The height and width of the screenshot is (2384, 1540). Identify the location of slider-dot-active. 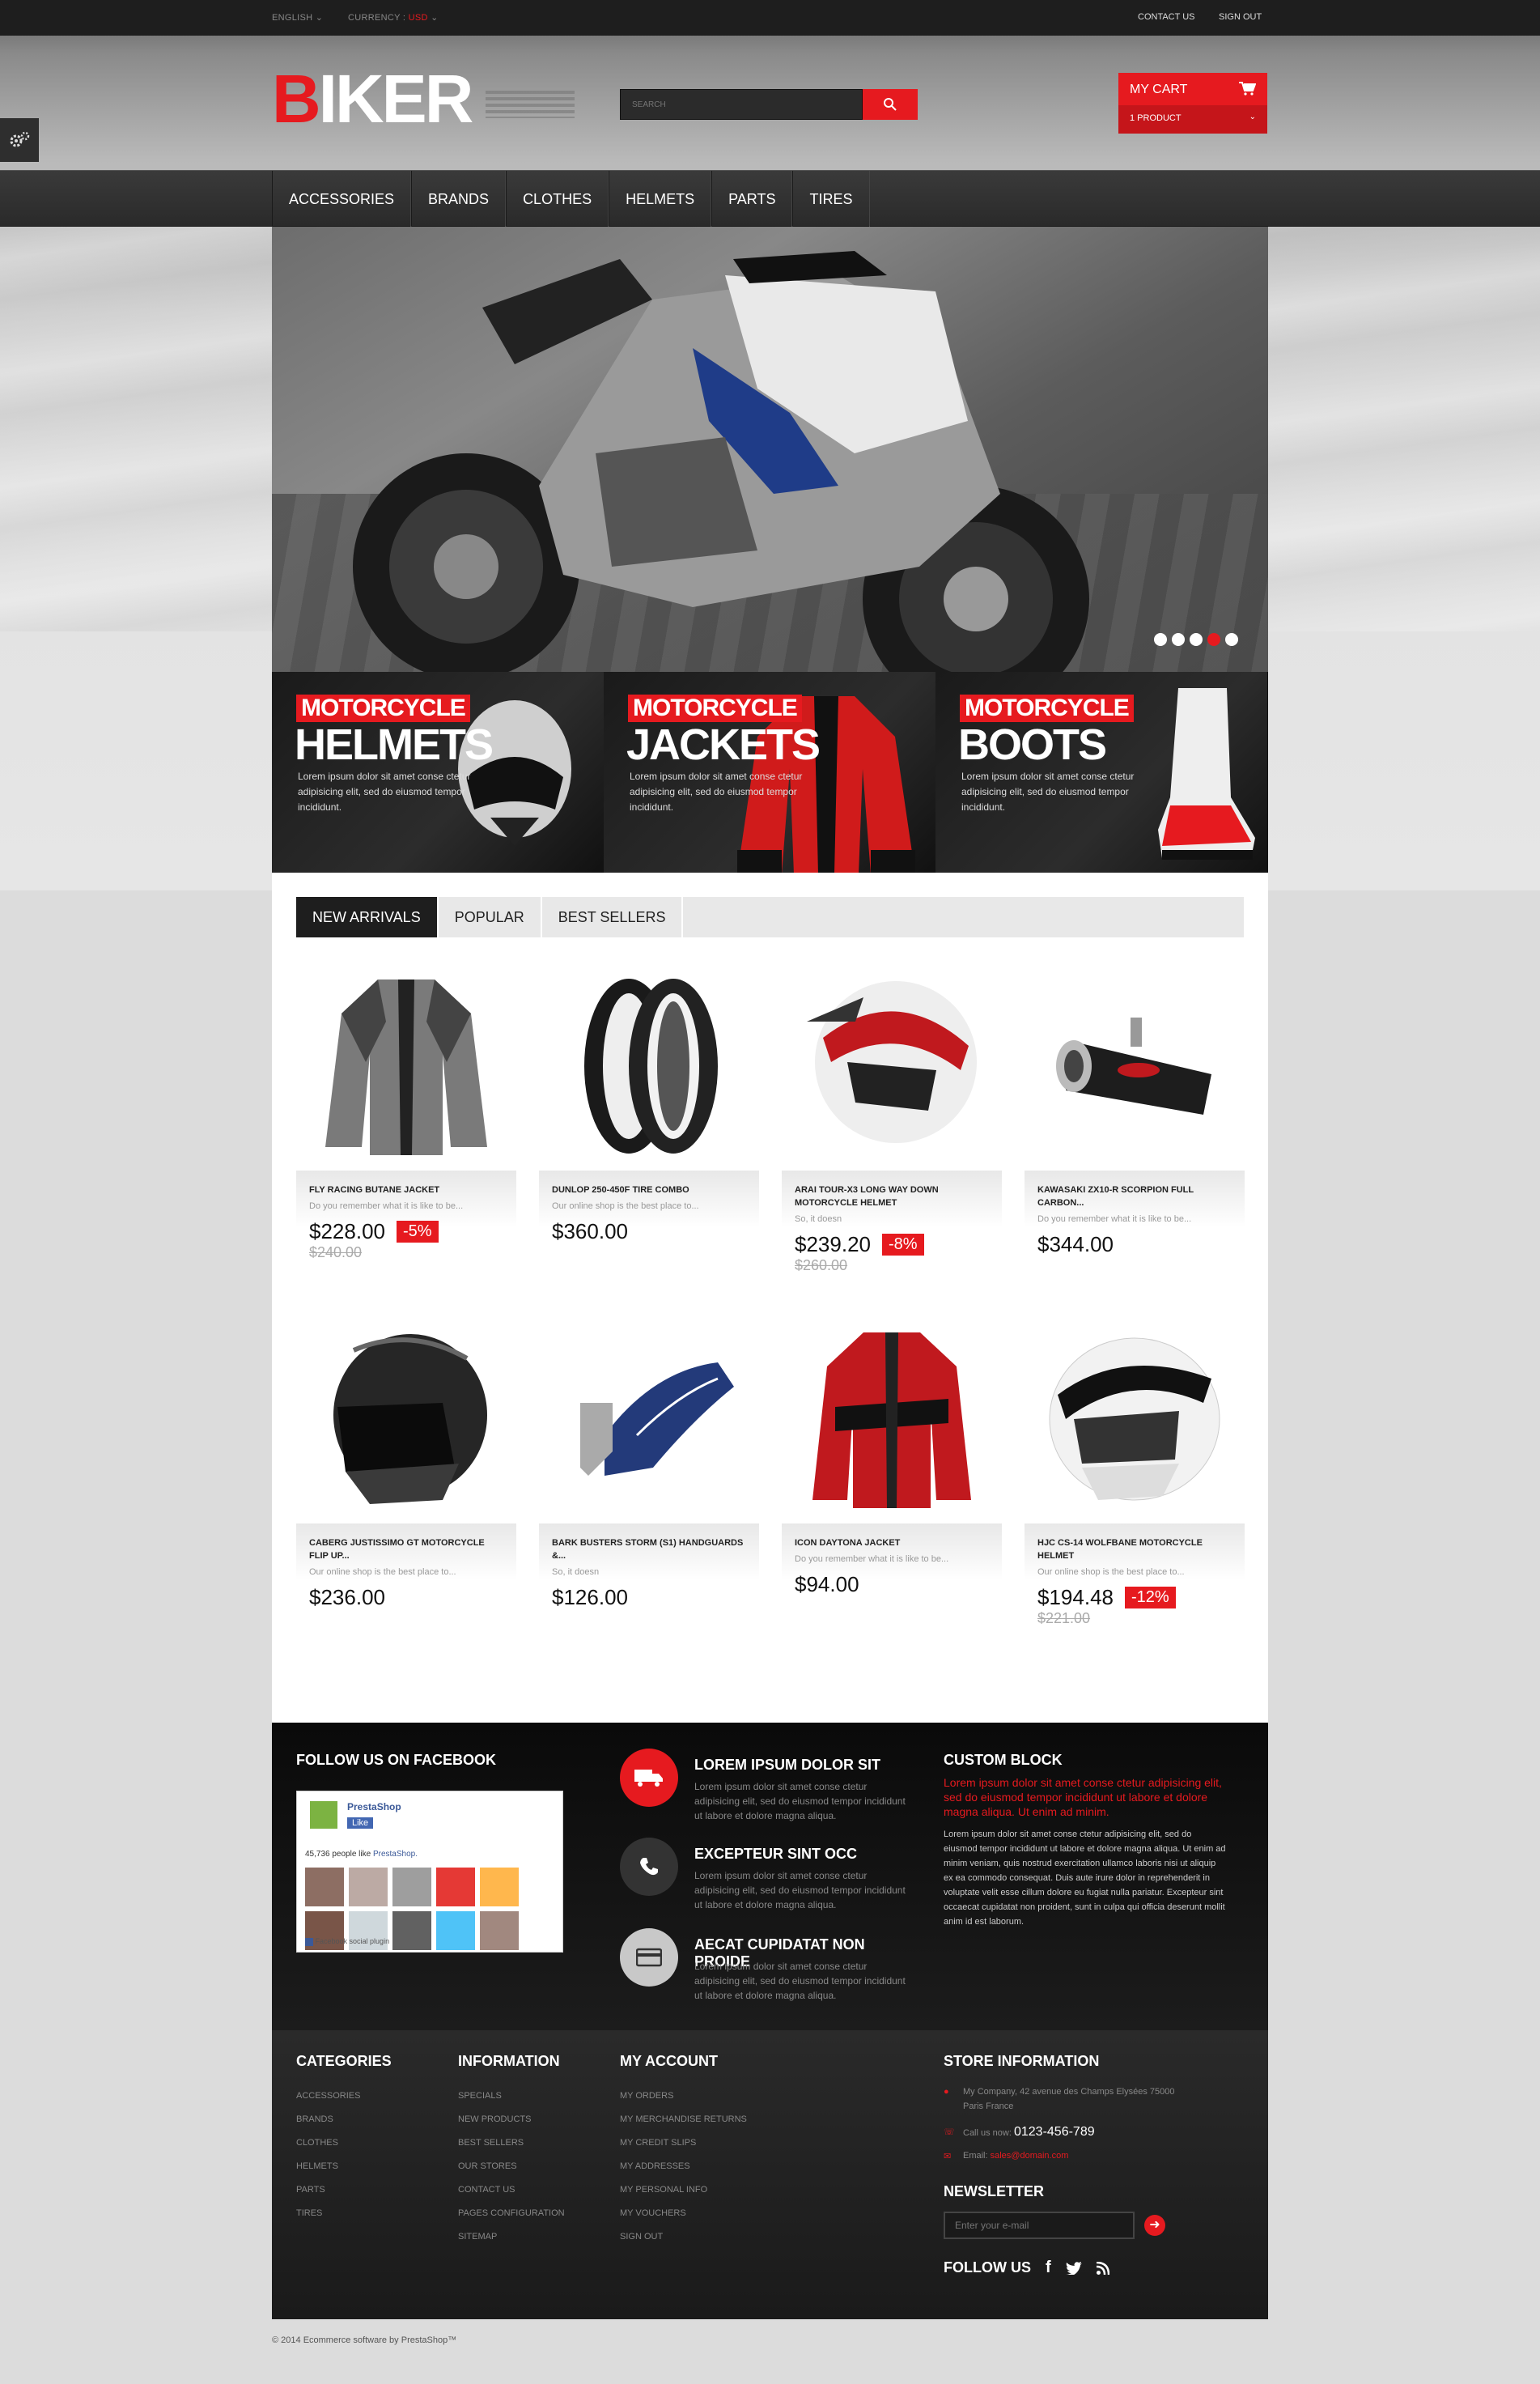
(1214, 639).